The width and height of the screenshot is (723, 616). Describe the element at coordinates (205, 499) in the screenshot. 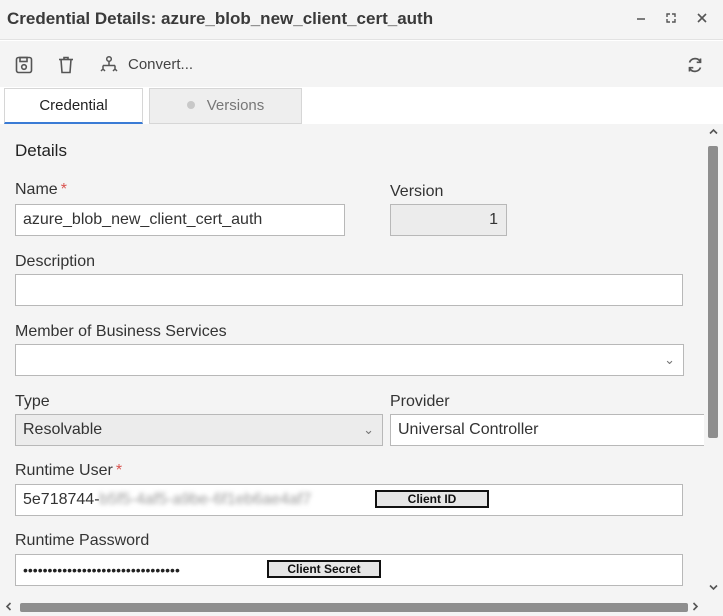

I see `runtime-user-redacted: b5f5-4af5-a9be-6f1eb6ae4af7` at that location.